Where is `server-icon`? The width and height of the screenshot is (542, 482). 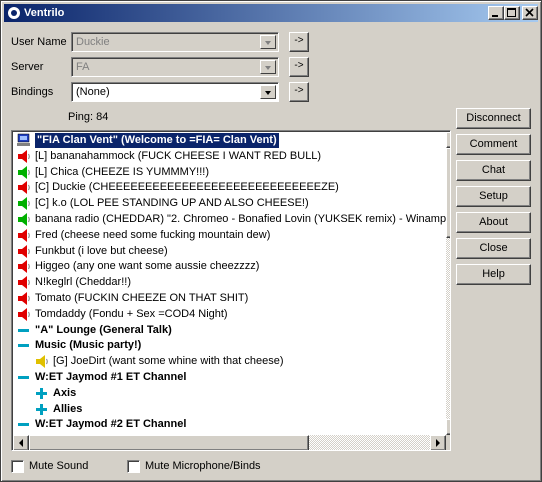
server-icon is located at coordinates (24, 140).